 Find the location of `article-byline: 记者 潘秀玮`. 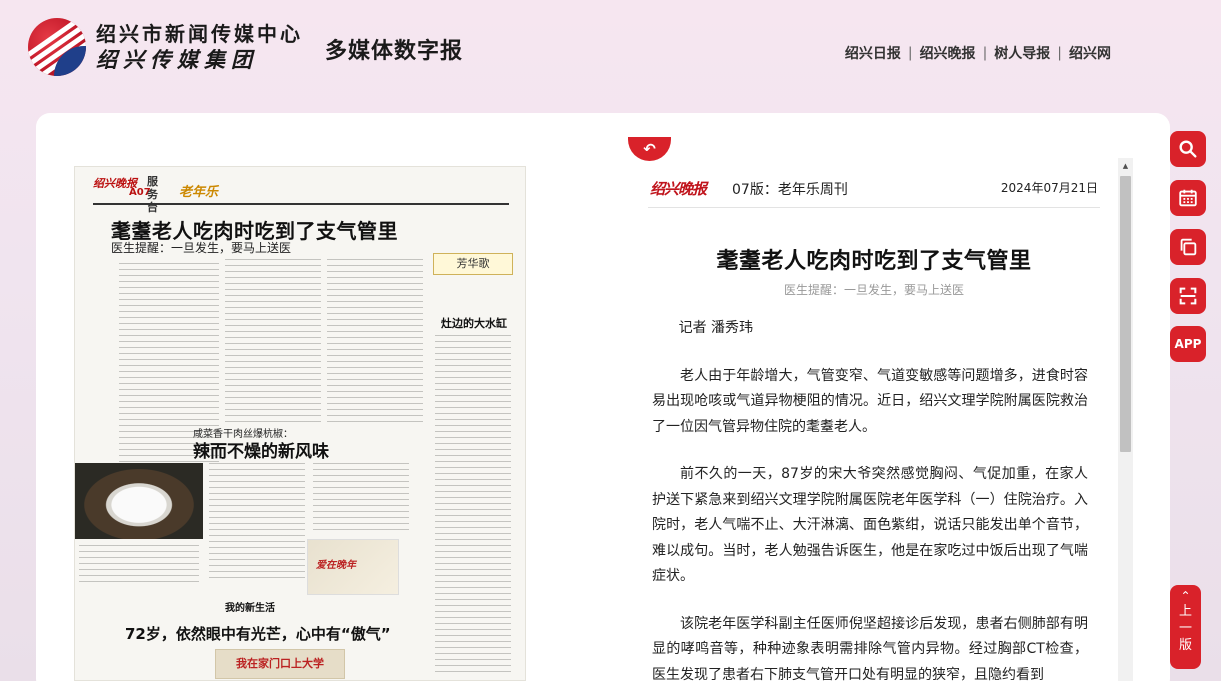

article-byline: 记者 潘秀玮 is located at coordinates (716, 328).